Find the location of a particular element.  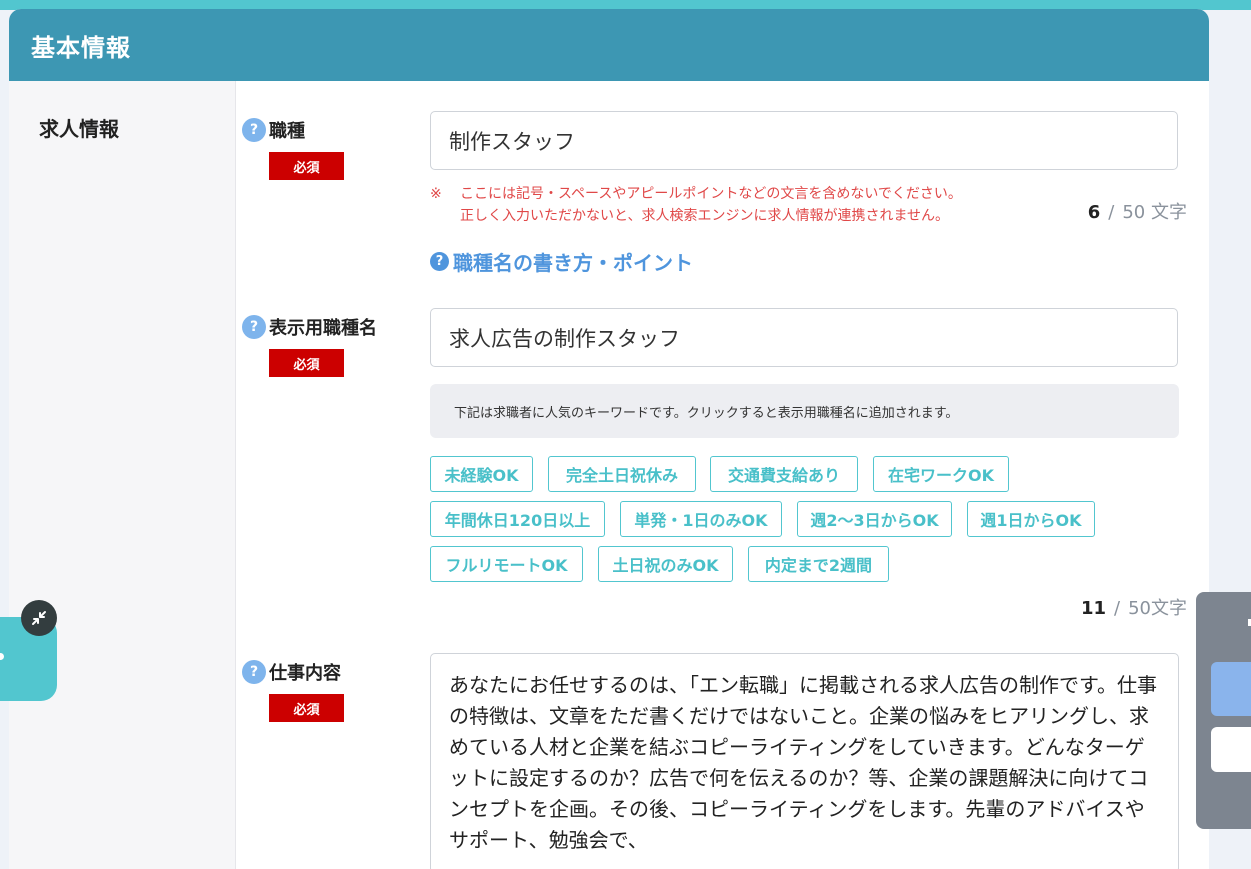

chat-dot-icon is located at coordinates (2, 656).